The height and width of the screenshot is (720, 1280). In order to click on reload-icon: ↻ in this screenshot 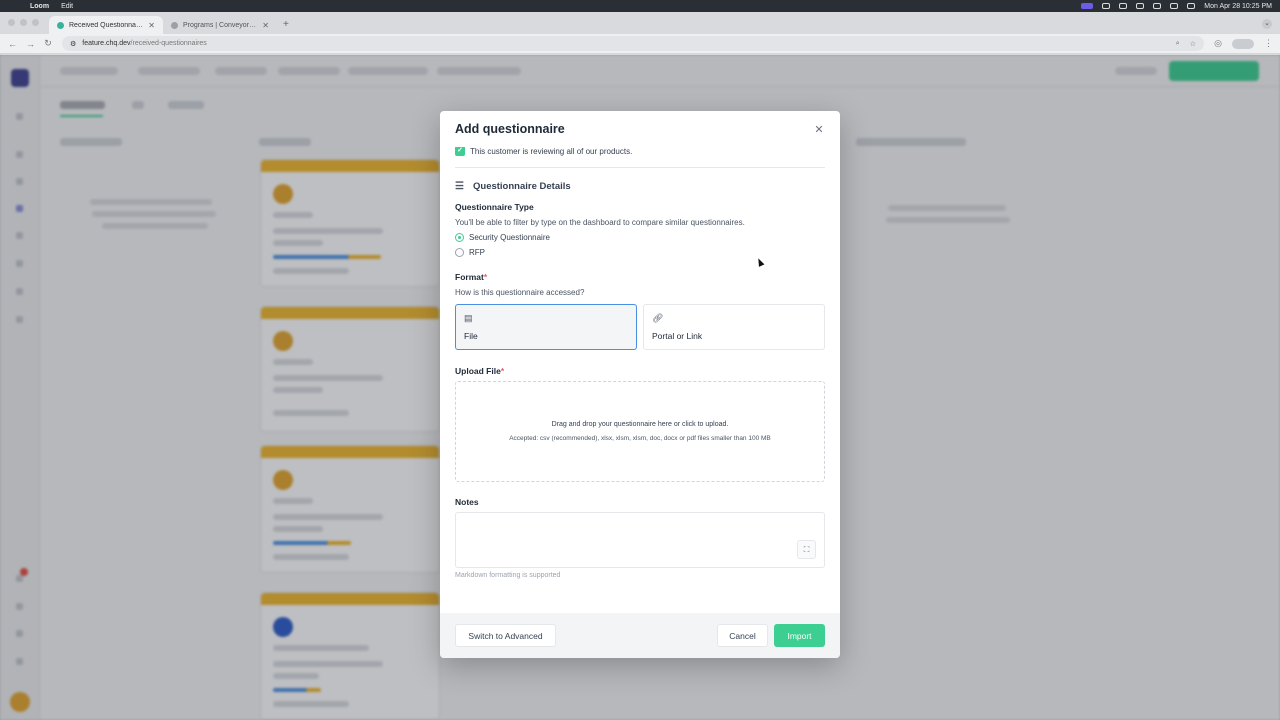, I will do `click(48, 43)`.